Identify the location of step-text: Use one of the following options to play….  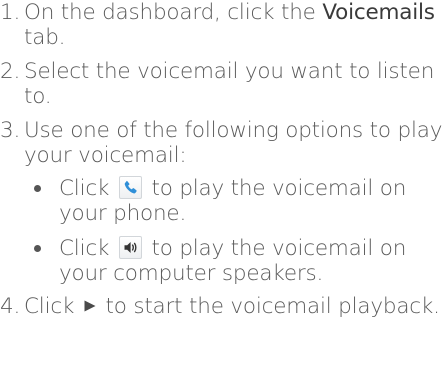
(233, 143).